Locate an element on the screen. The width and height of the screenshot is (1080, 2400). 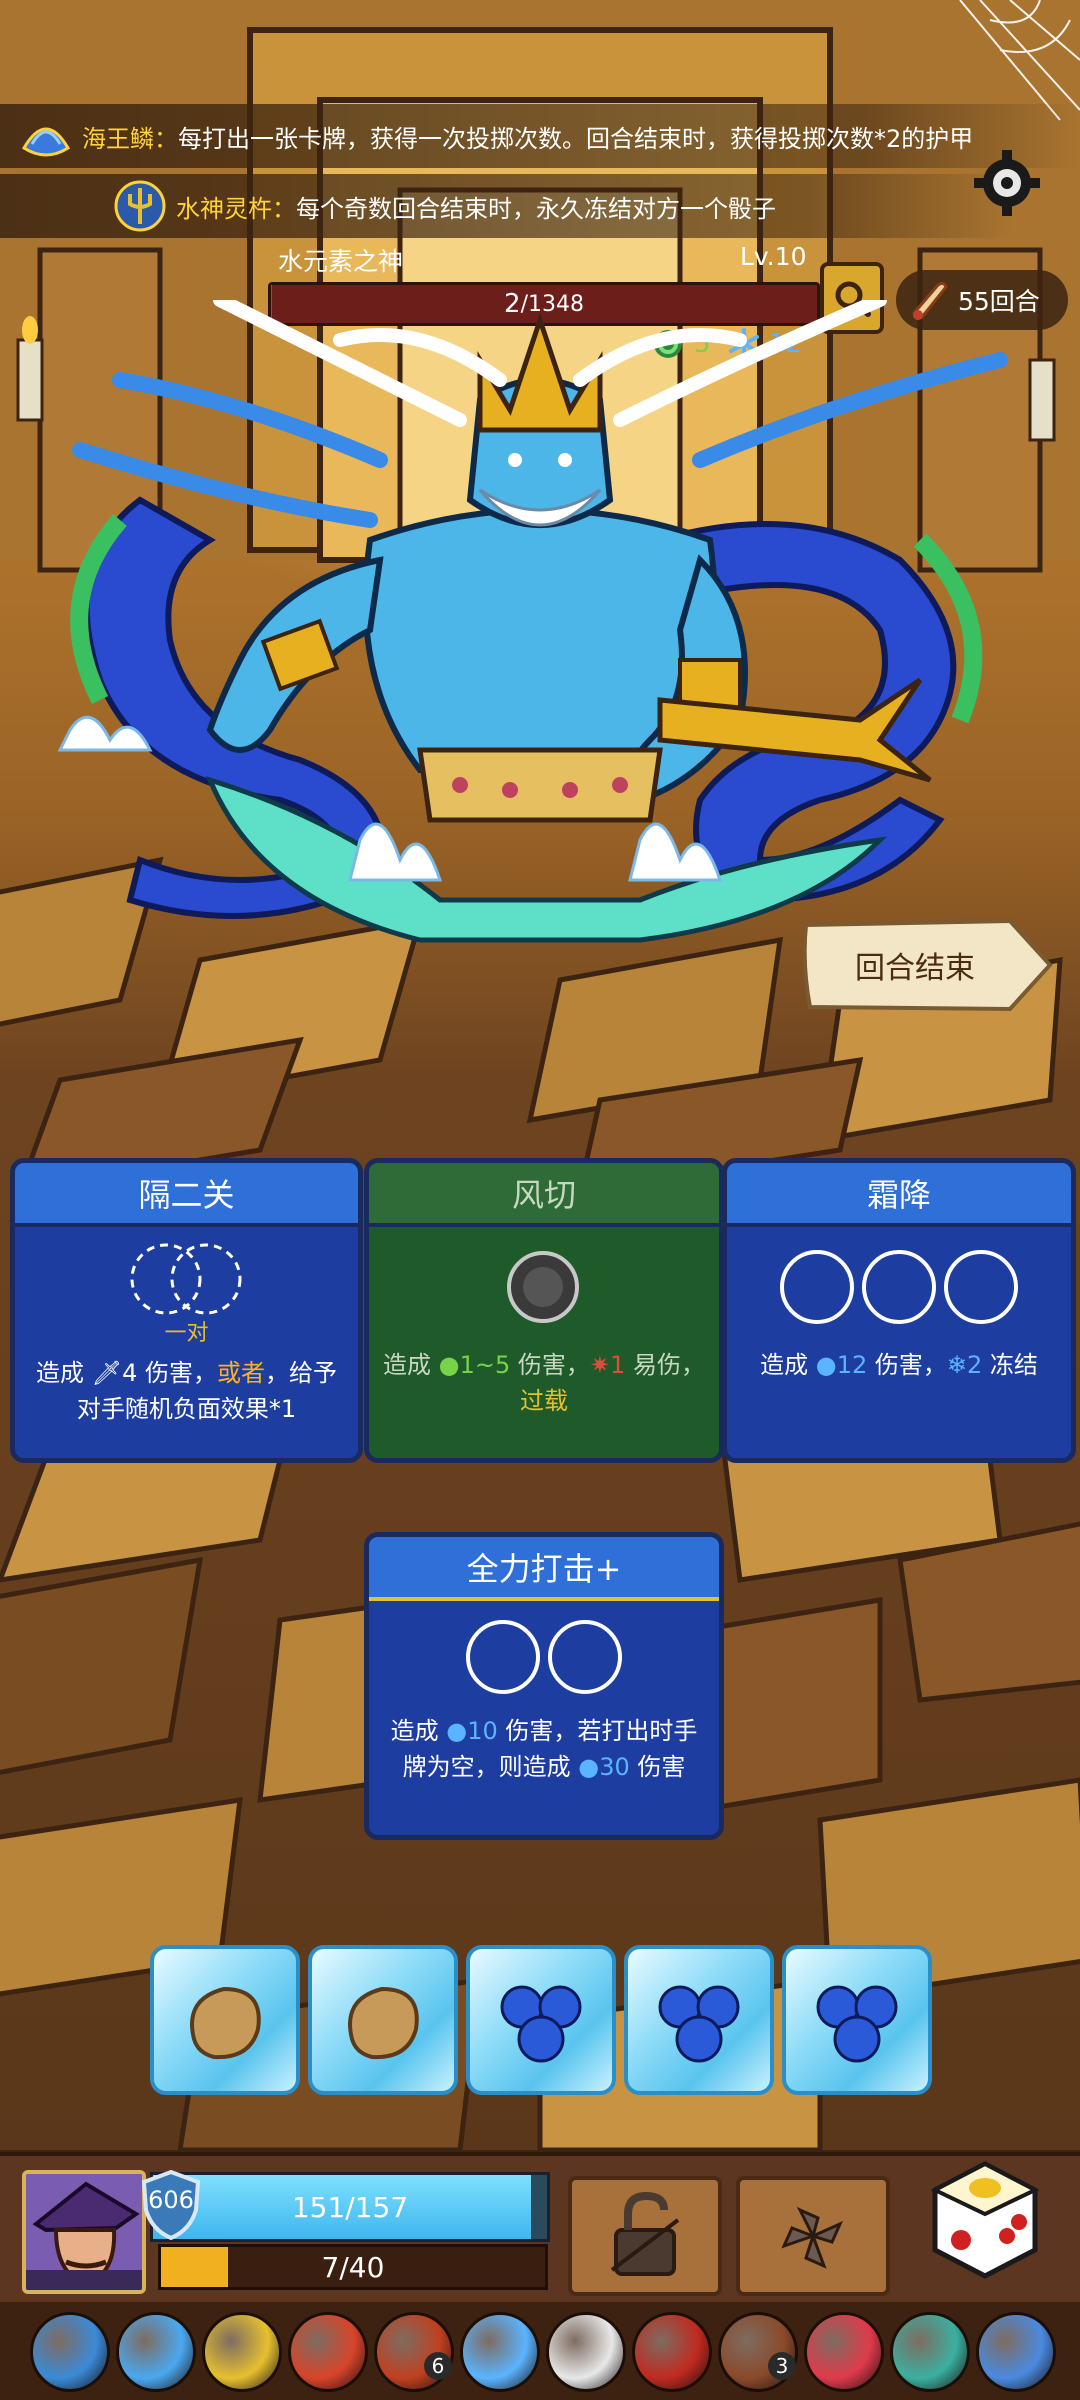
fish-relic-icon is located at coordinates (1016, 2352).